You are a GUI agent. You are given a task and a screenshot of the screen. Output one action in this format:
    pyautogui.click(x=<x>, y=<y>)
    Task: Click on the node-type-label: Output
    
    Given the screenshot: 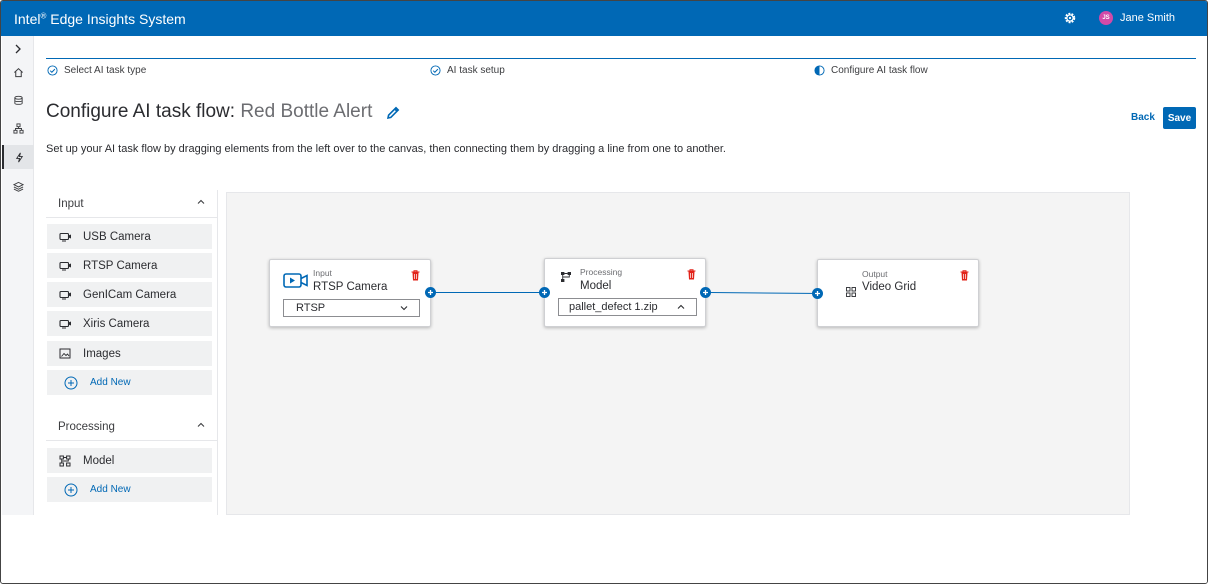 What is the action you would take?
    pyautogui.click(x=875, y=274)
    